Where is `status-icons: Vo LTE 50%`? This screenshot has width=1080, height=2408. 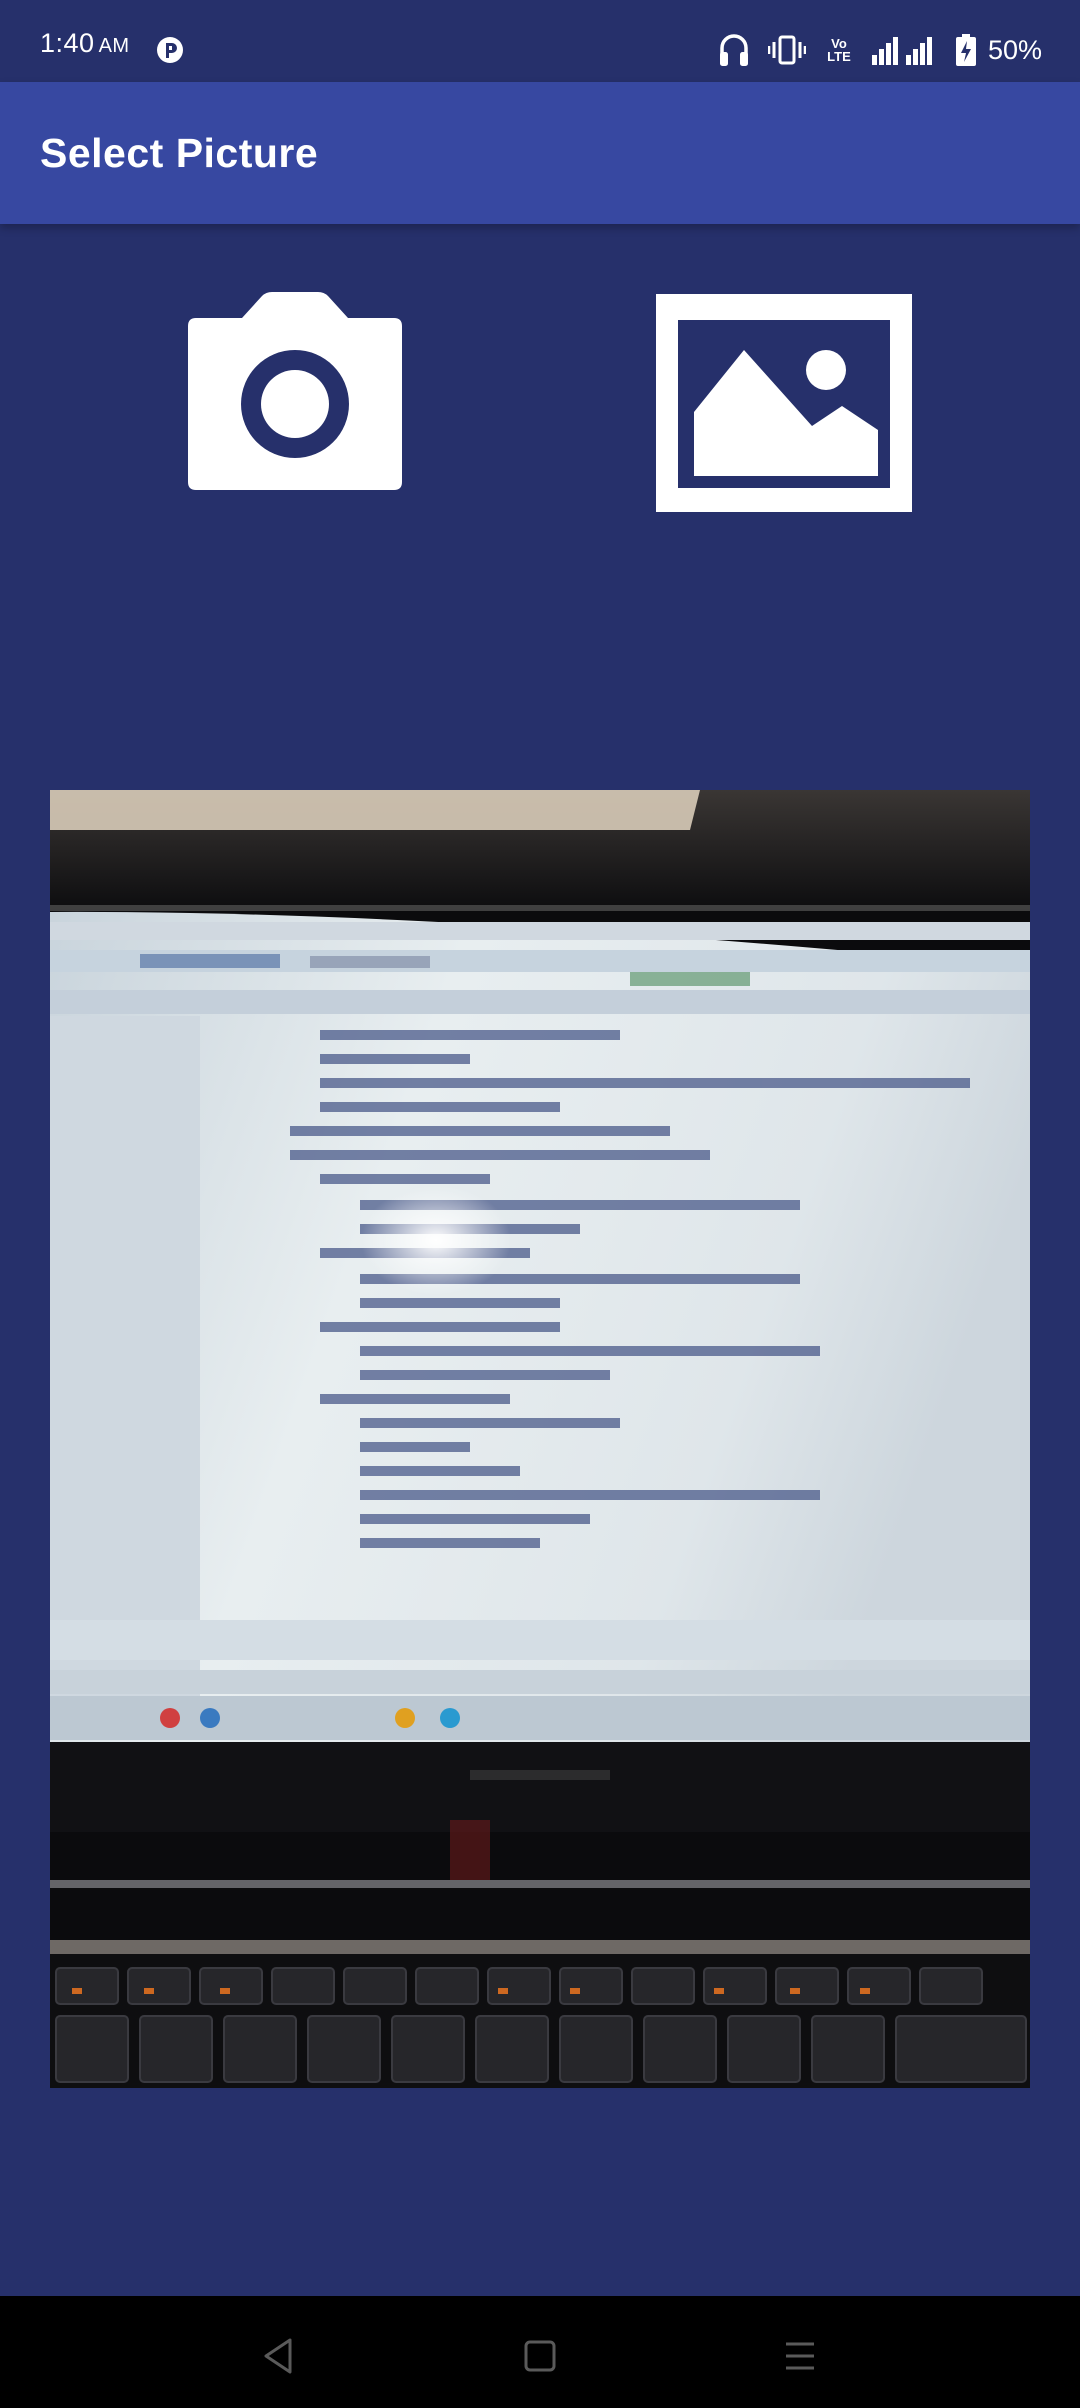 status-icons: Vo LTE 50% is located at coordinates (880, 50).